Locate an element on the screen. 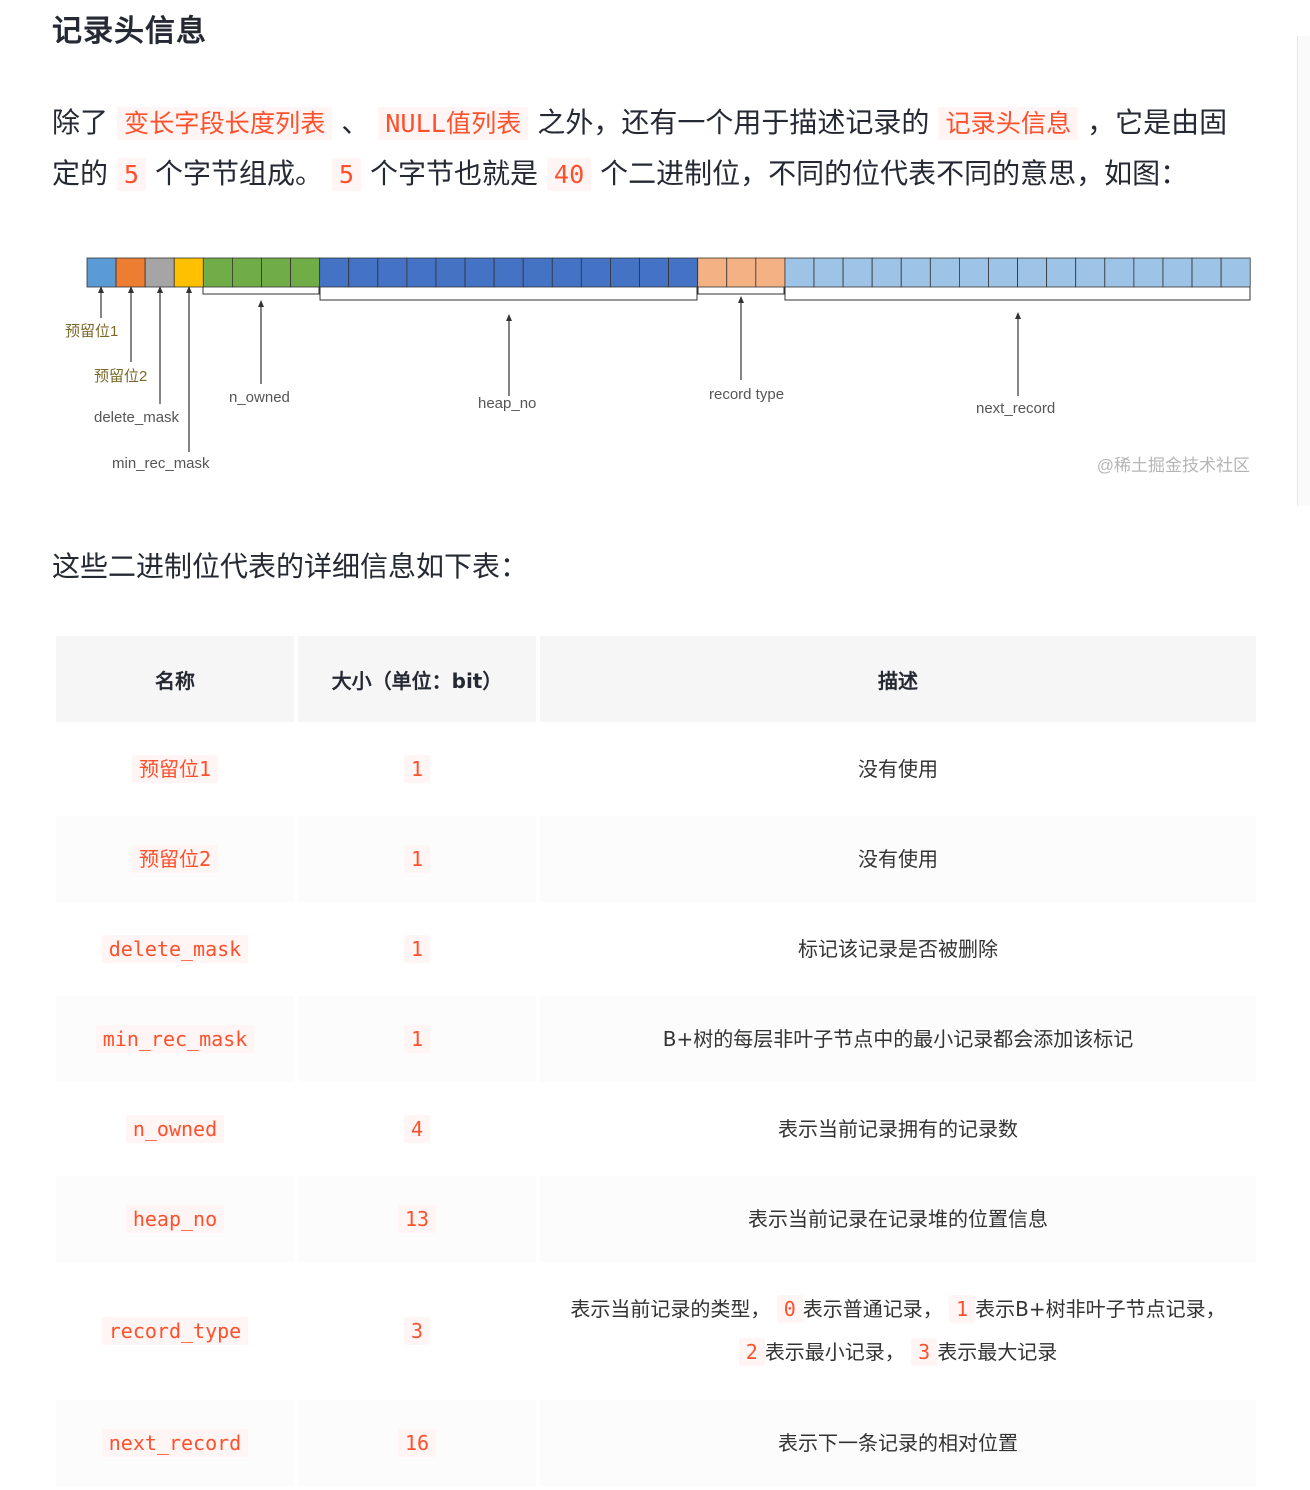 Image resolution: width=1310 pixels, height=1490 pixels. cell-size: 16 is located at coordinates (417, 1443).